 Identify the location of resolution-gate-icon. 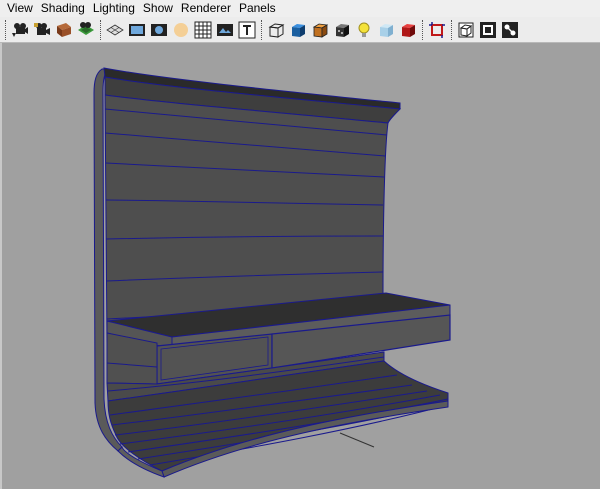
(159, 30).